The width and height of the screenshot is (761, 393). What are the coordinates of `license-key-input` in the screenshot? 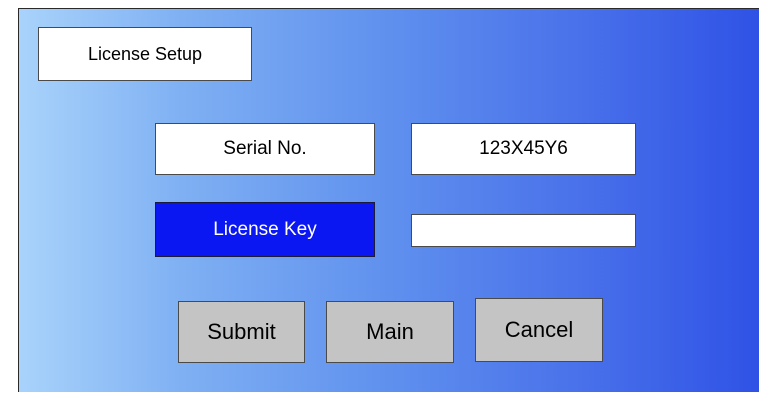 It's located at (523, 230).